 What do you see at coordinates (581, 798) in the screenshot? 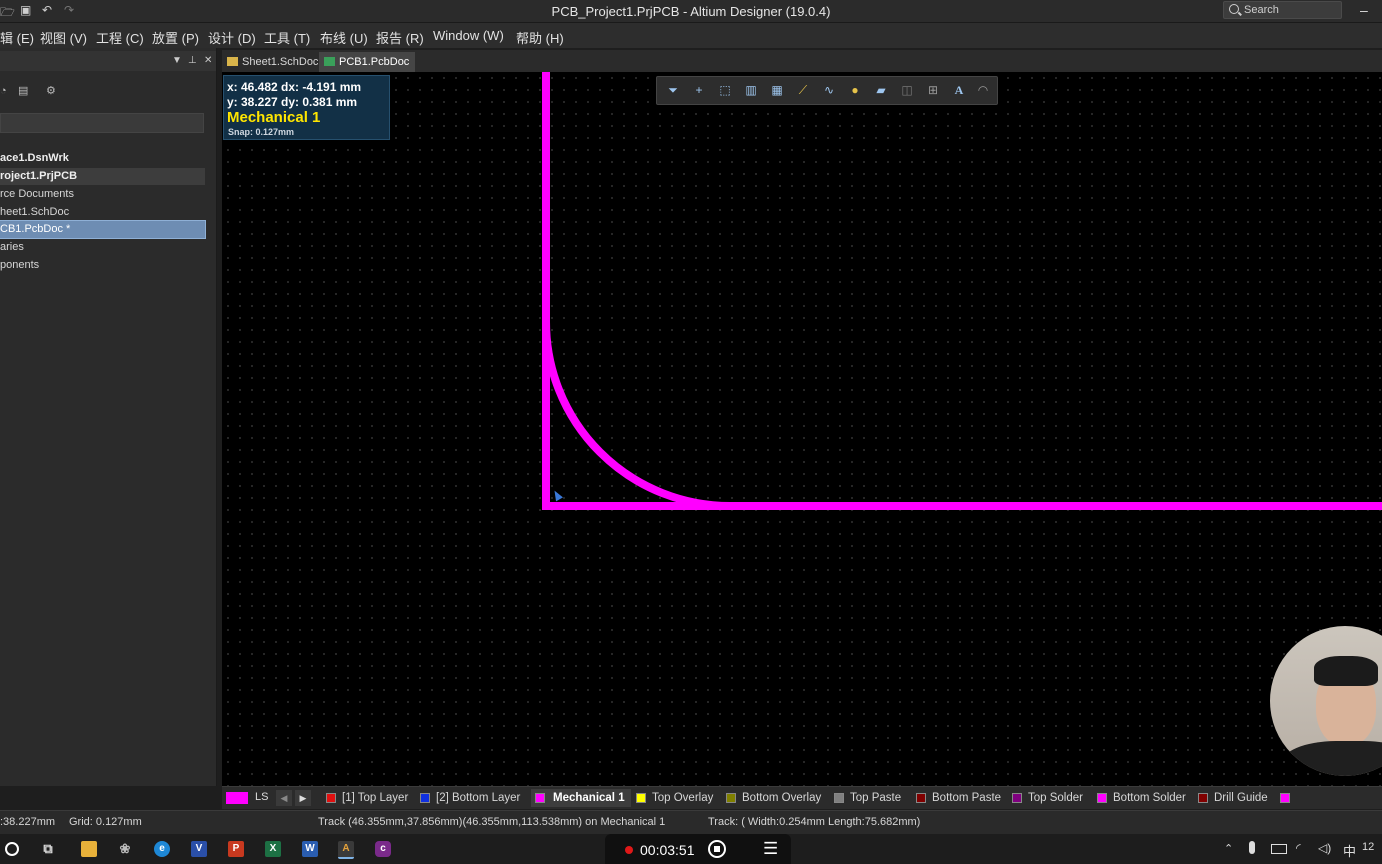
I see `layer-tab-mechanical-1: Mechanical 1` at bounding box center [581, 798].